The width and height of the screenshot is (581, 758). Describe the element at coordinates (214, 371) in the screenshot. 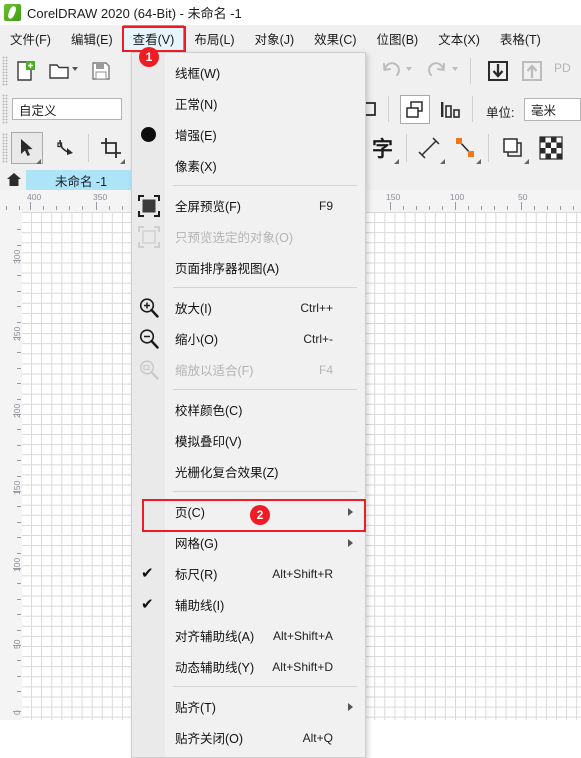

I see `menu-item-label: 缩放以适合(F)` at that location.